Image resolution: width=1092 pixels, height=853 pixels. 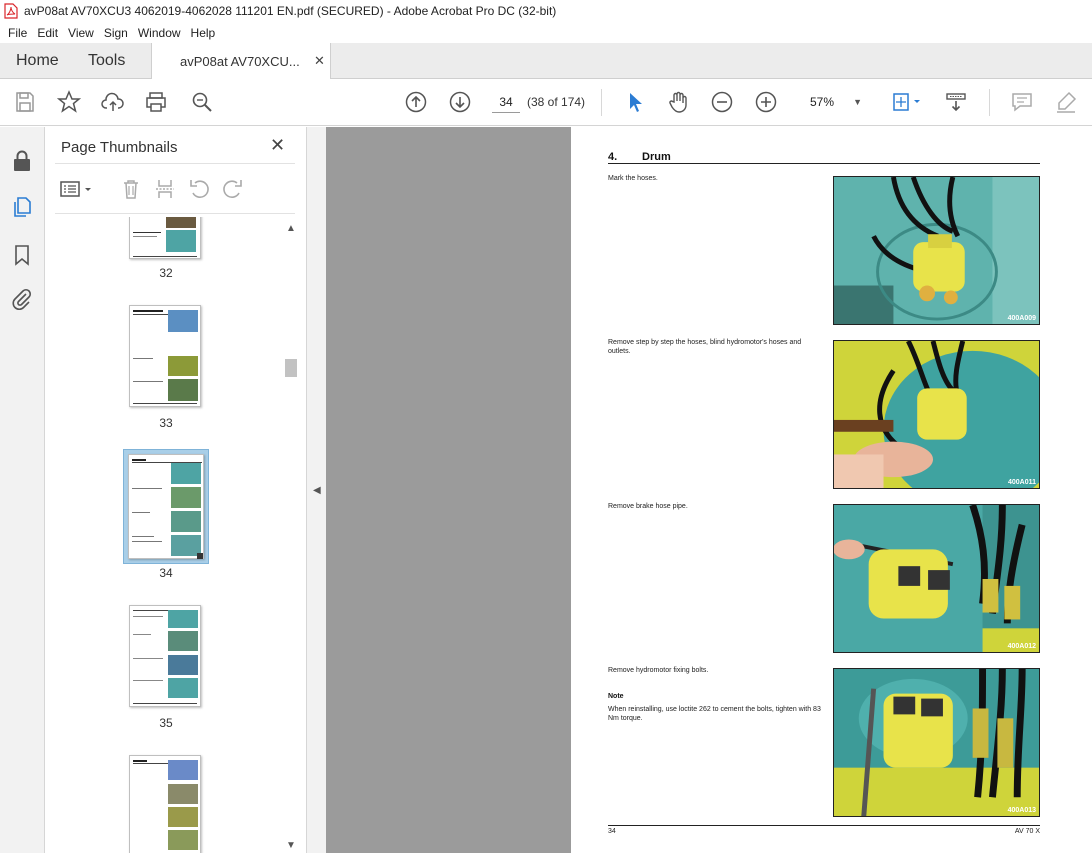 I want to click on step-text: Remove hydromotor fixing bolts., so click(x=658, y=670).